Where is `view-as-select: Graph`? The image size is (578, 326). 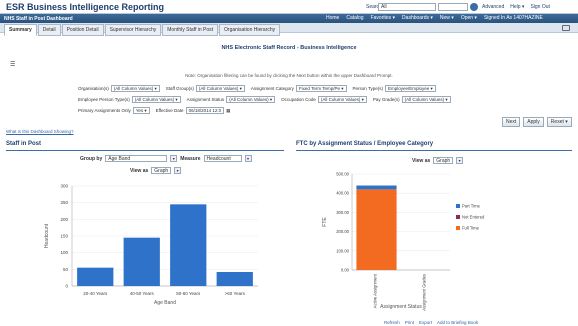
view-as-select: Graph is located at coordinates (161, 170).